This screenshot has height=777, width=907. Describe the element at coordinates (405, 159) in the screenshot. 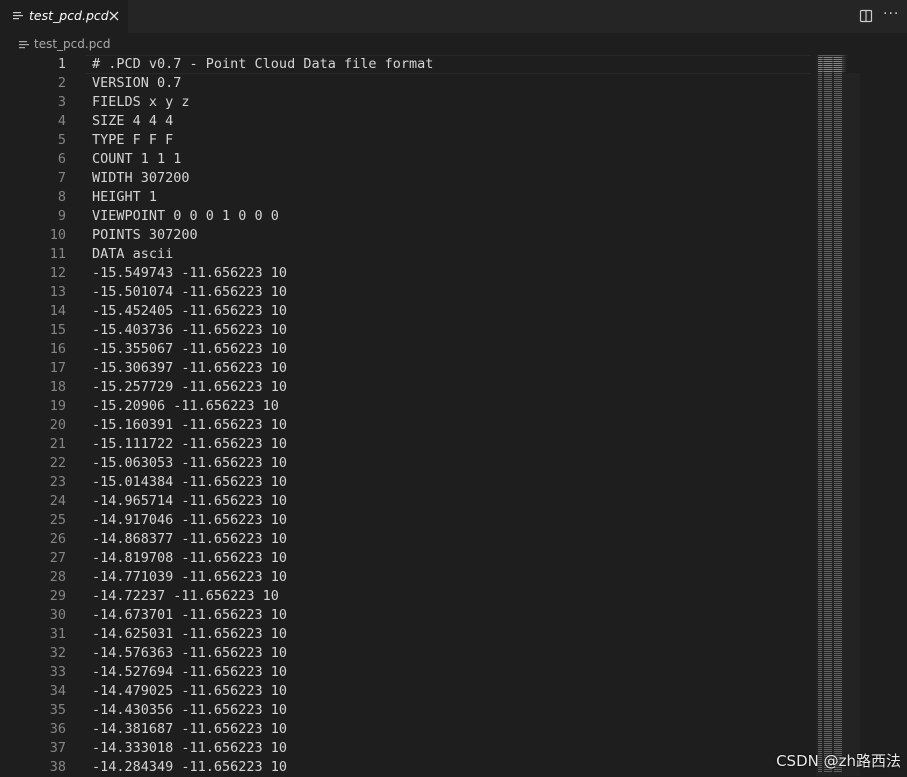

I see `code-line: 6 COUNT 1 1 1` at that location.